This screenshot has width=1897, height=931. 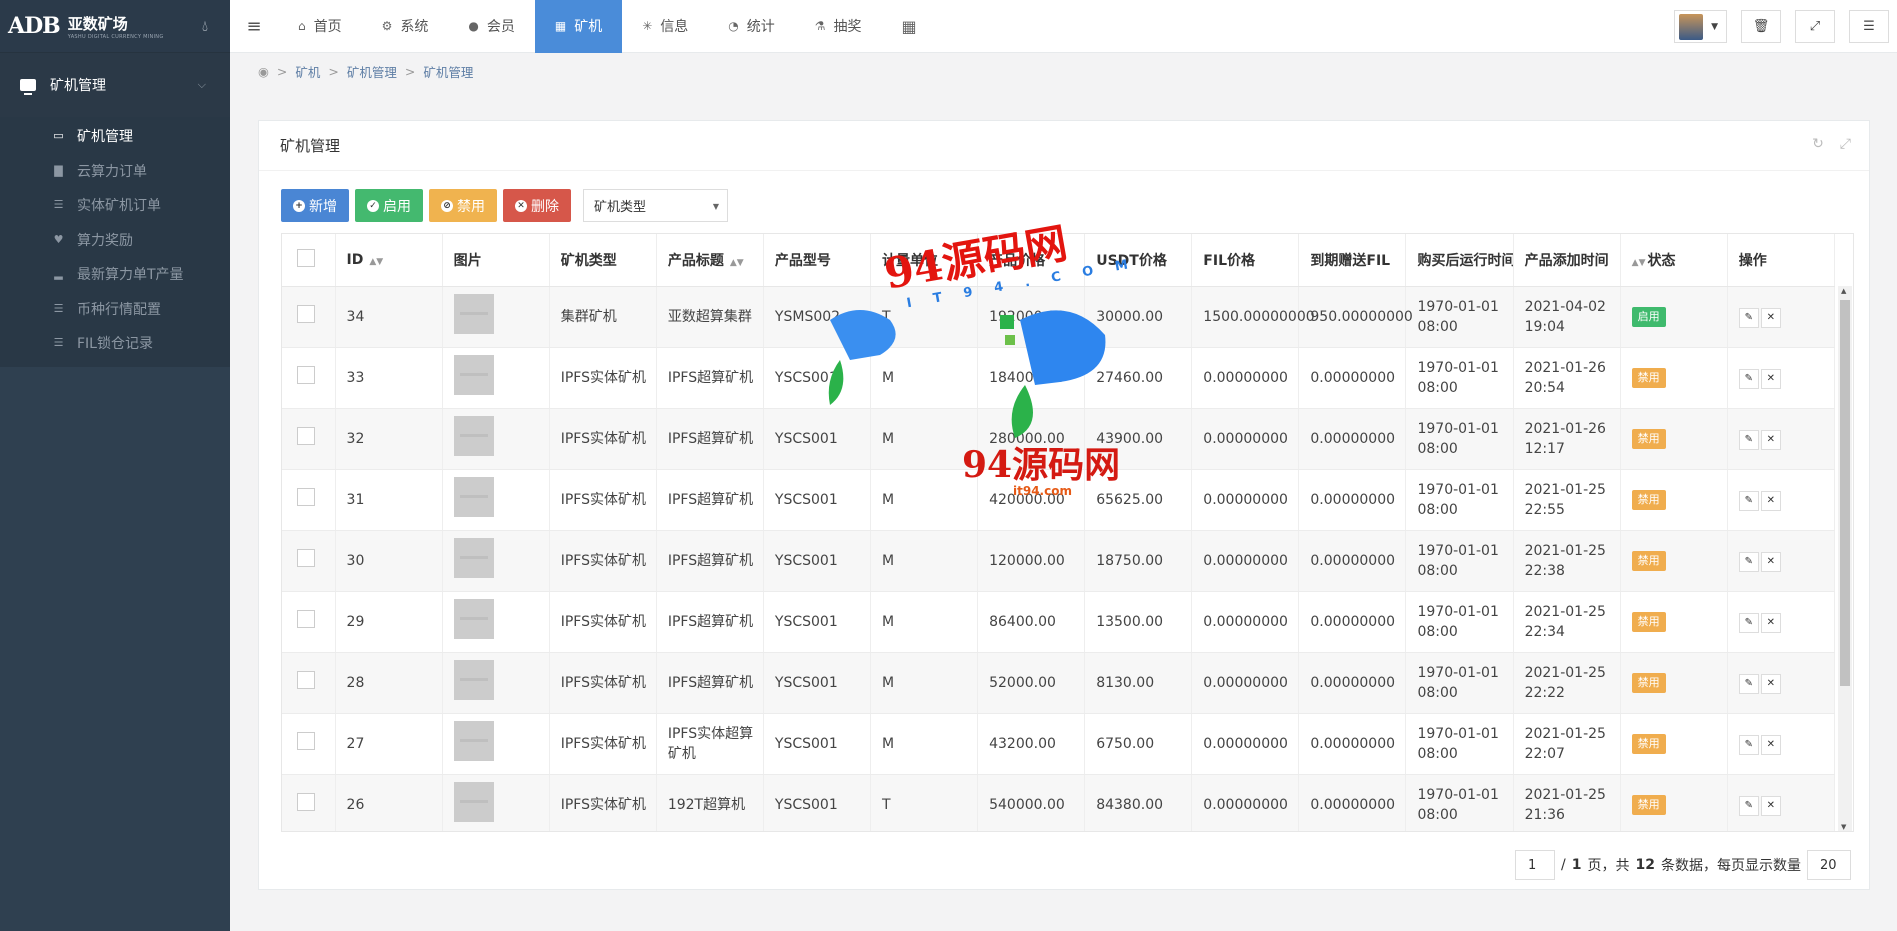 What do you see at coordinates (1843, 291) in the screenshot?
I see `scroll-up-icon: ▲` at bounding box center [1843, 291].